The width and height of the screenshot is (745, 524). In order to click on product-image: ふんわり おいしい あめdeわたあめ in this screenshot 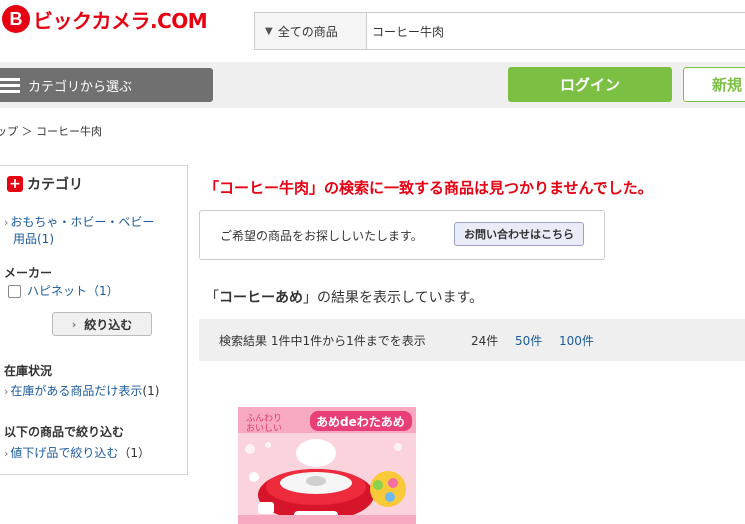, I will do `click(327, 465)`.